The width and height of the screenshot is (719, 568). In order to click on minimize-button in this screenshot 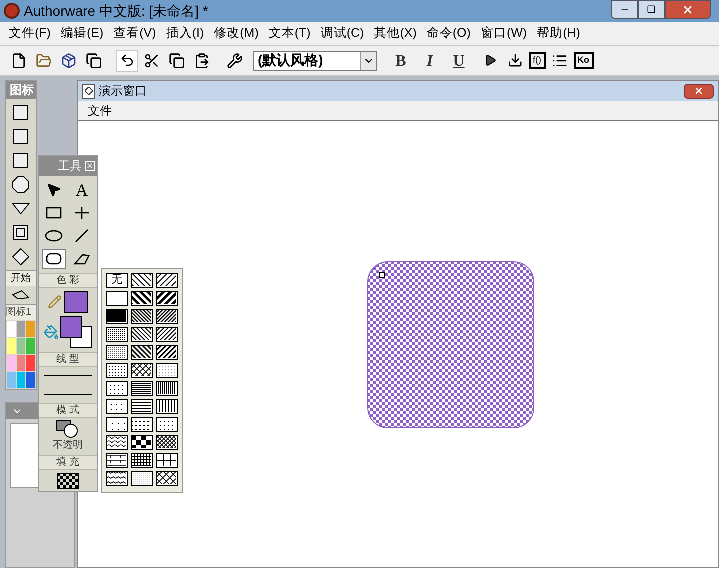, I will do `click(624, 9)`.